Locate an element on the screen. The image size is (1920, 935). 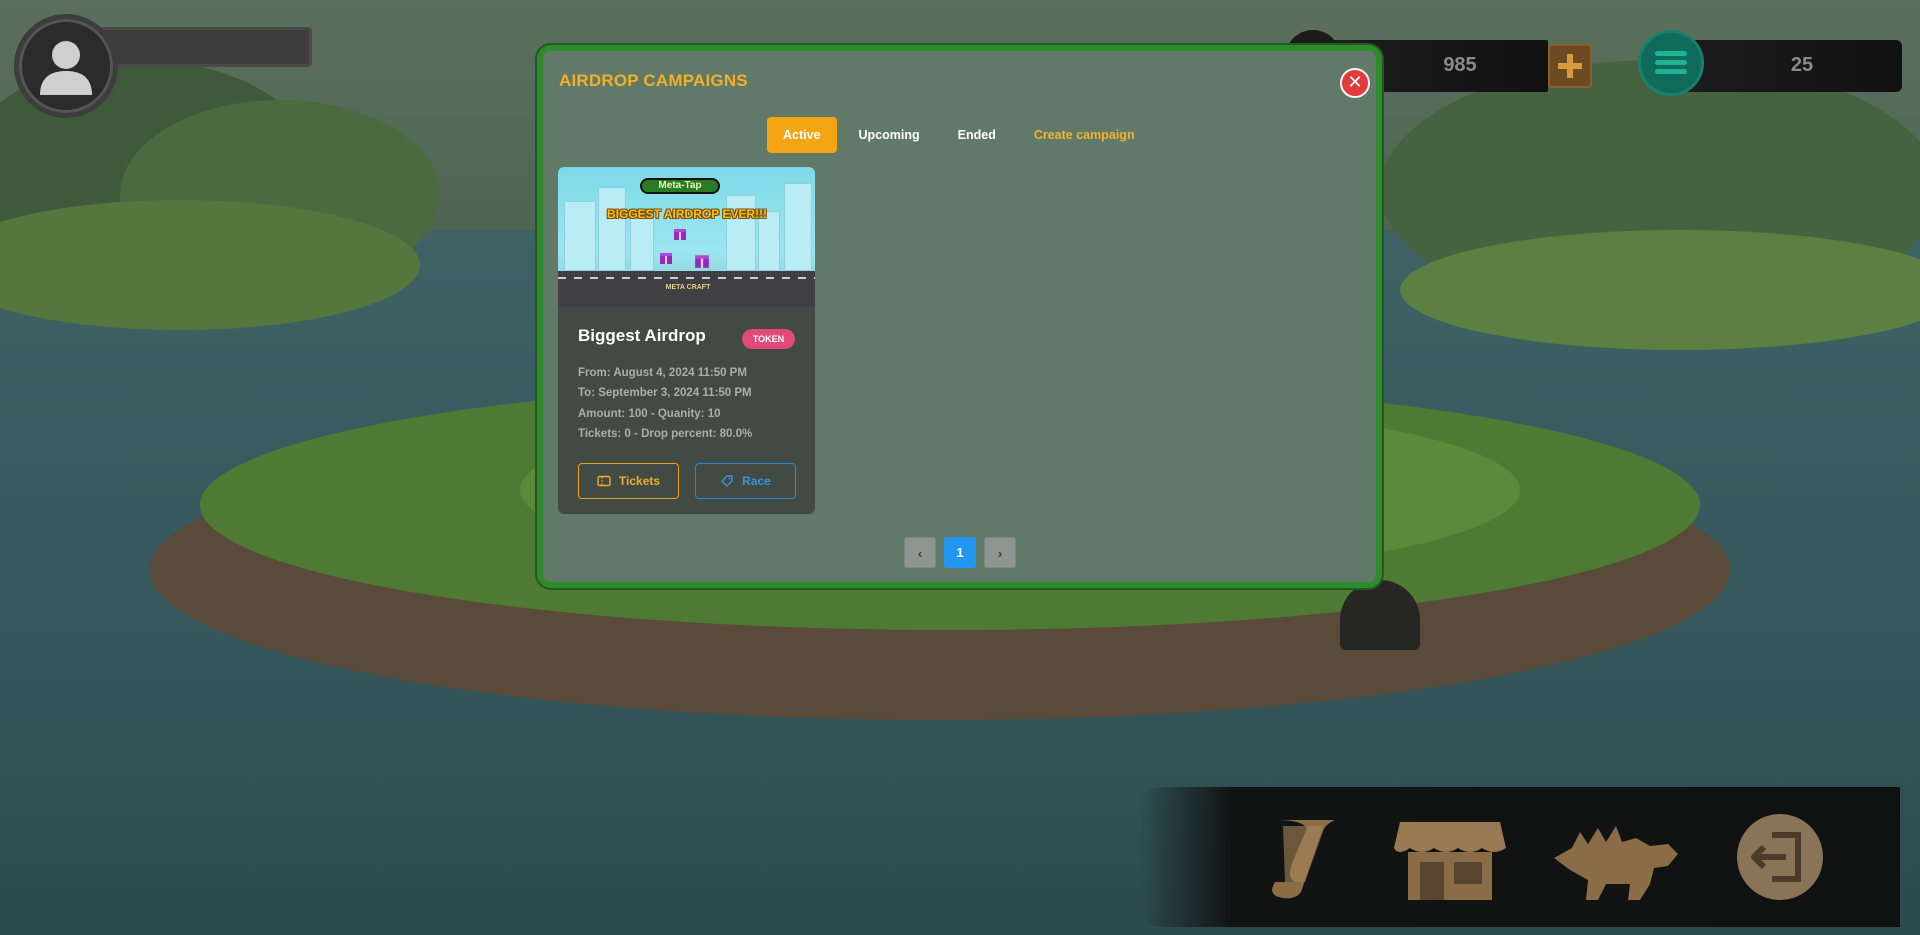
player-avatar is located at coordinates (66, 66).